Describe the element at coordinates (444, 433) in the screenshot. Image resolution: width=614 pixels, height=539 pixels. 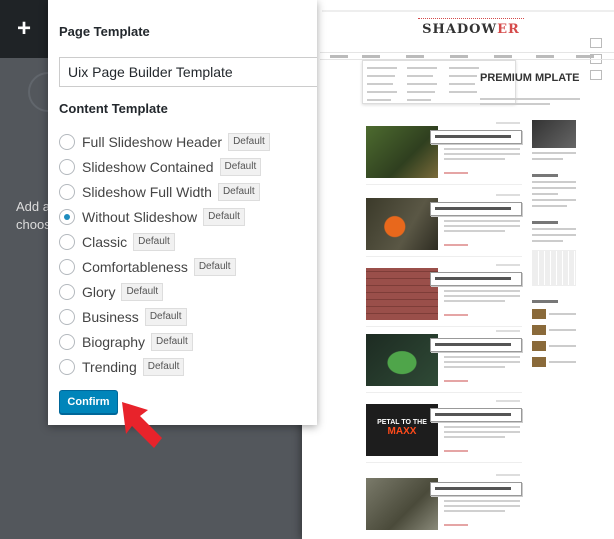
I see `preview-post-video: PETAL TO THE MAXX` at that location.